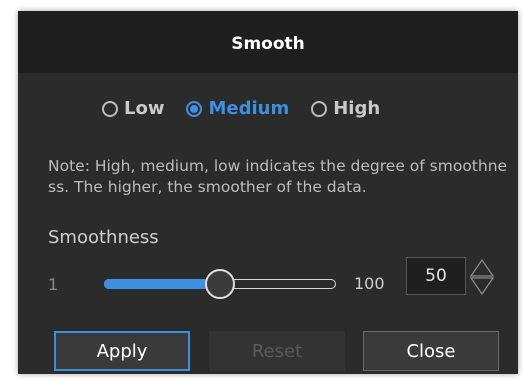  What do you see at coordinates (103, 237) in the screenshot?
I see `smoothness-label: Smoothness` at bounding box center [103, 237].